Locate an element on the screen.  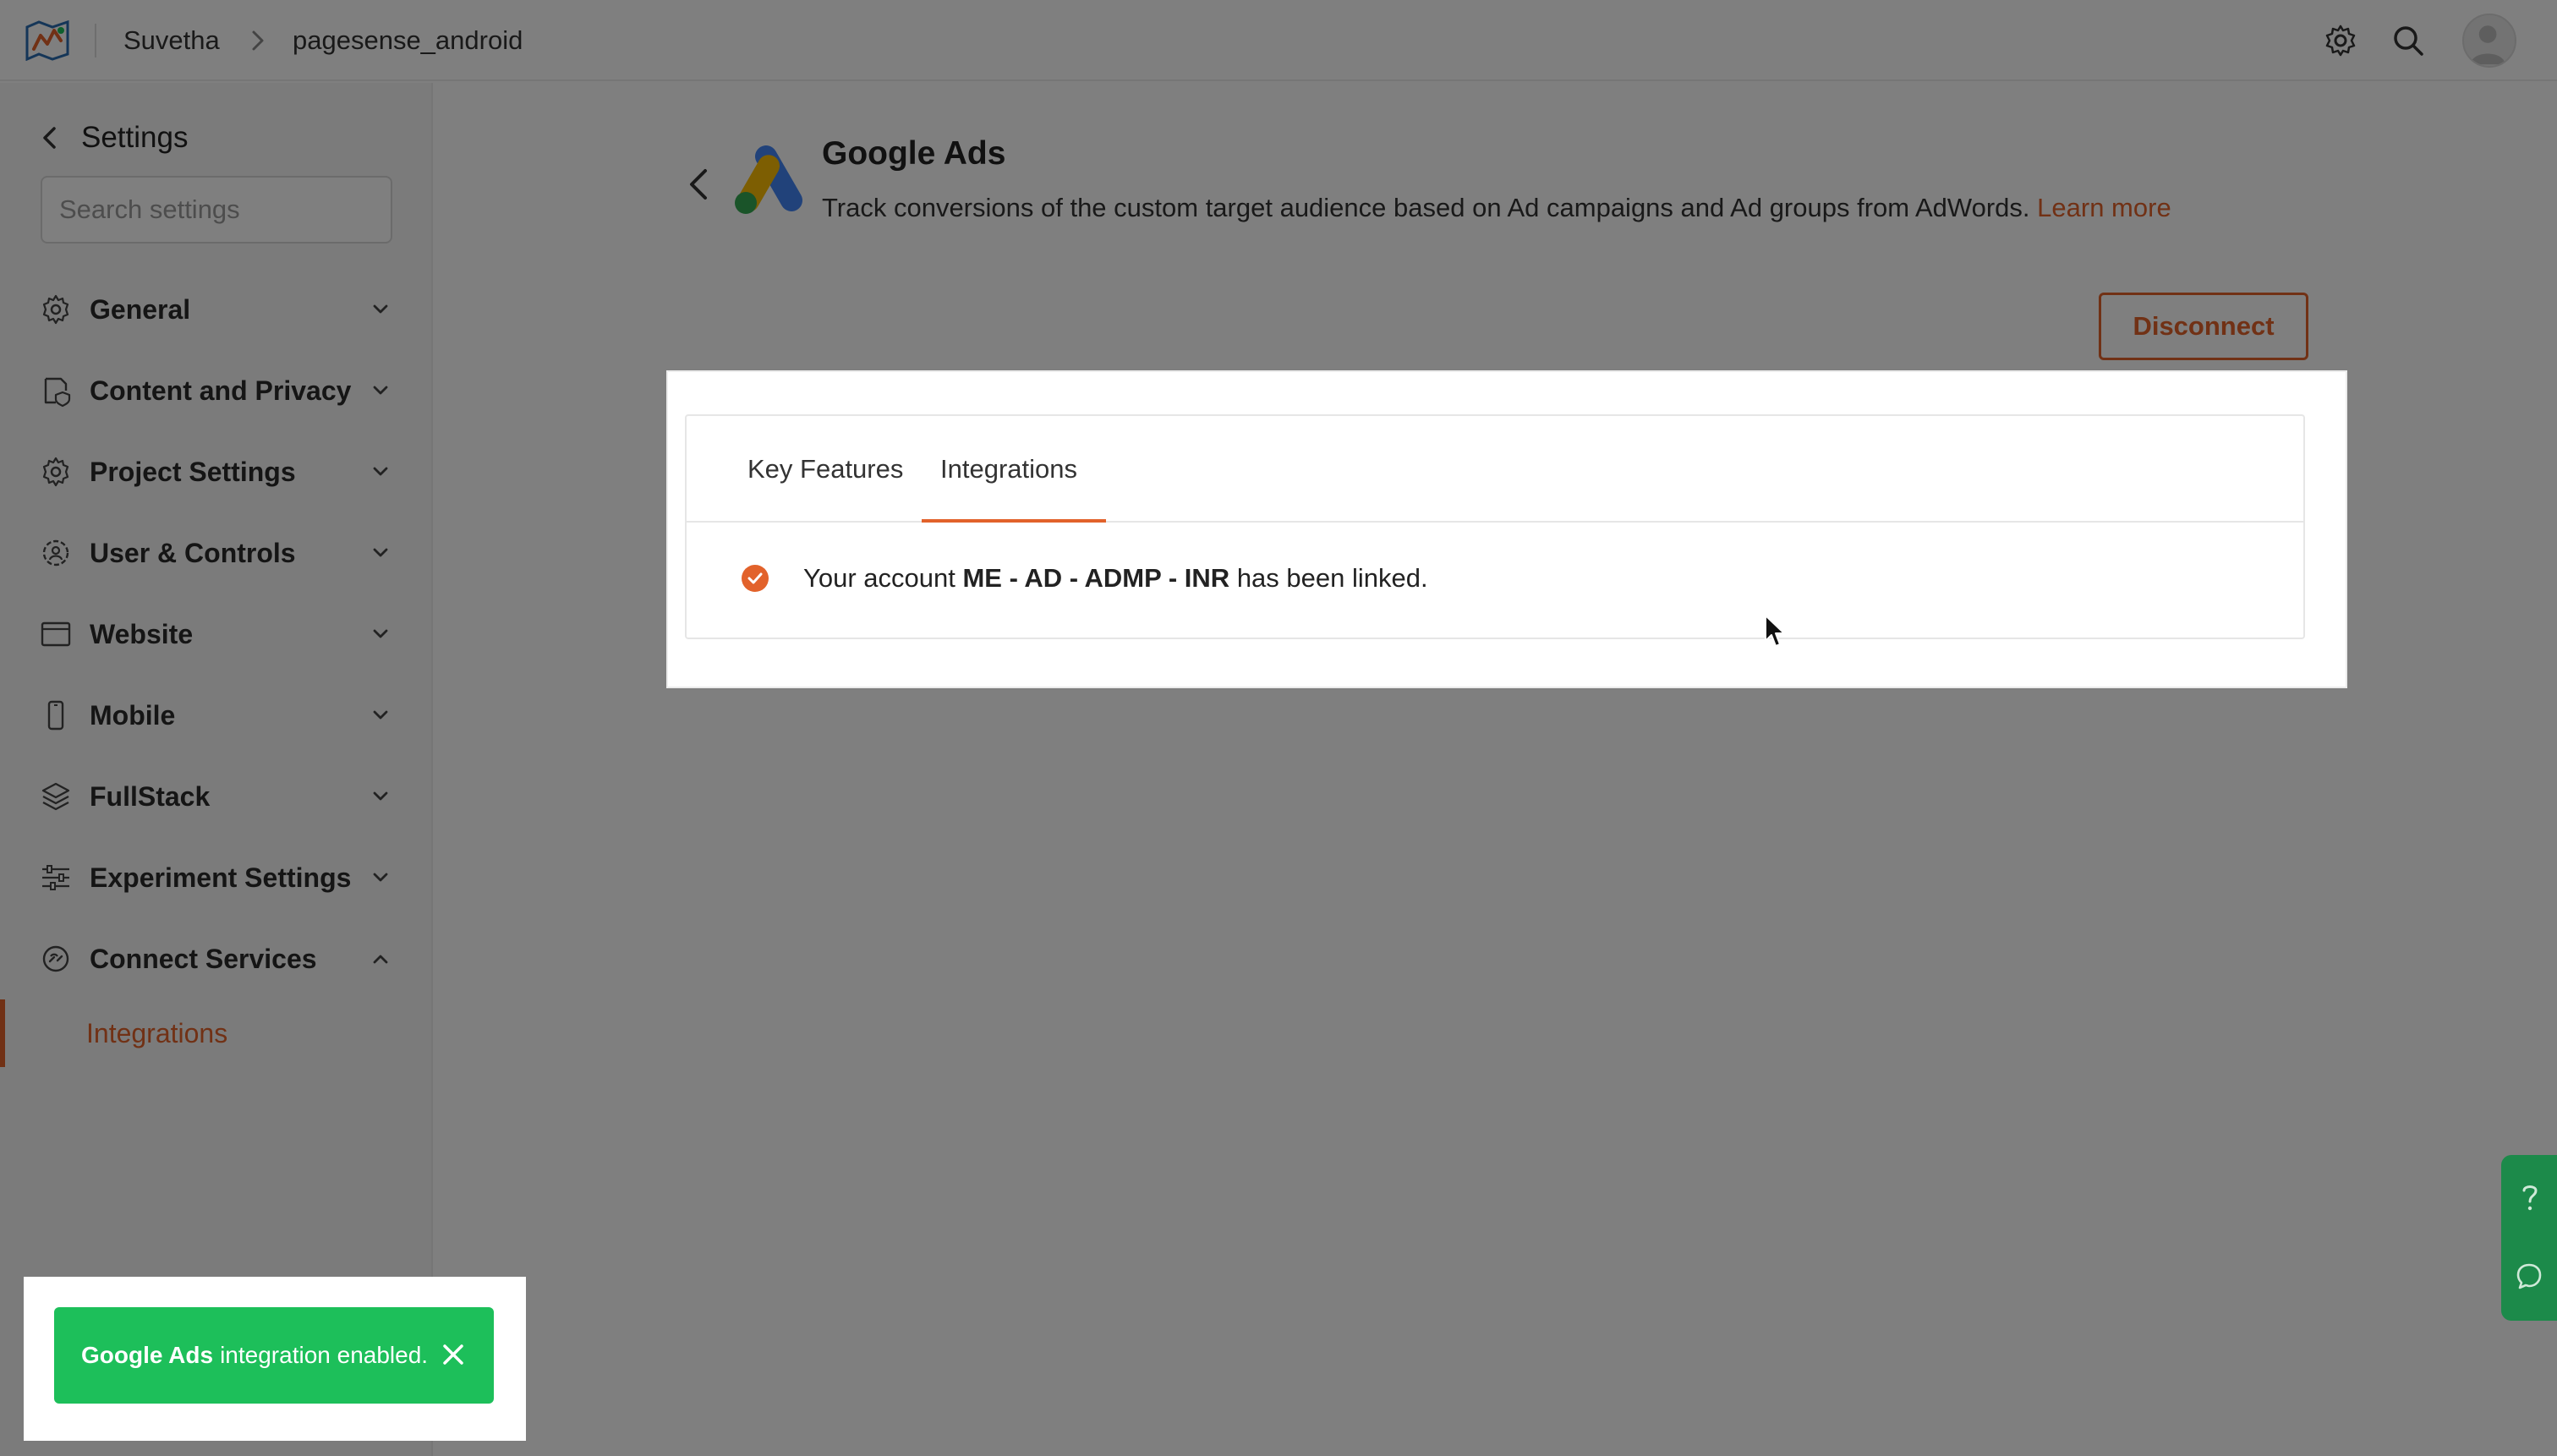
sidebar-item-experiment-settings: Experiment Settings is located at coordinates (216, 877).